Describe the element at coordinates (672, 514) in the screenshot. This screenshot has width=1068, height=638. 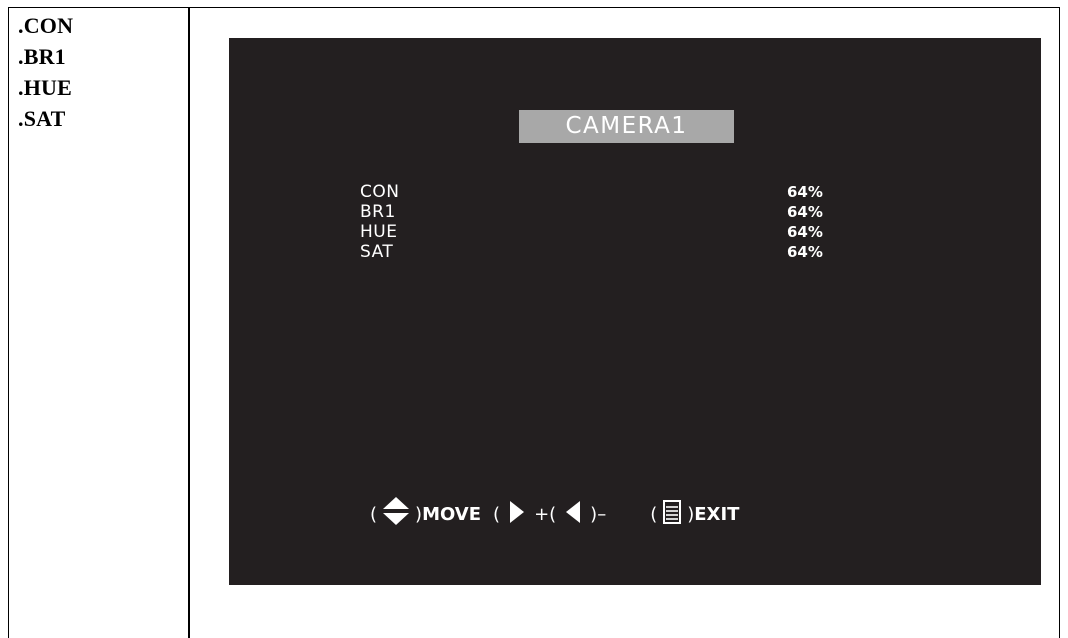
I see `menu-icon` at that location.